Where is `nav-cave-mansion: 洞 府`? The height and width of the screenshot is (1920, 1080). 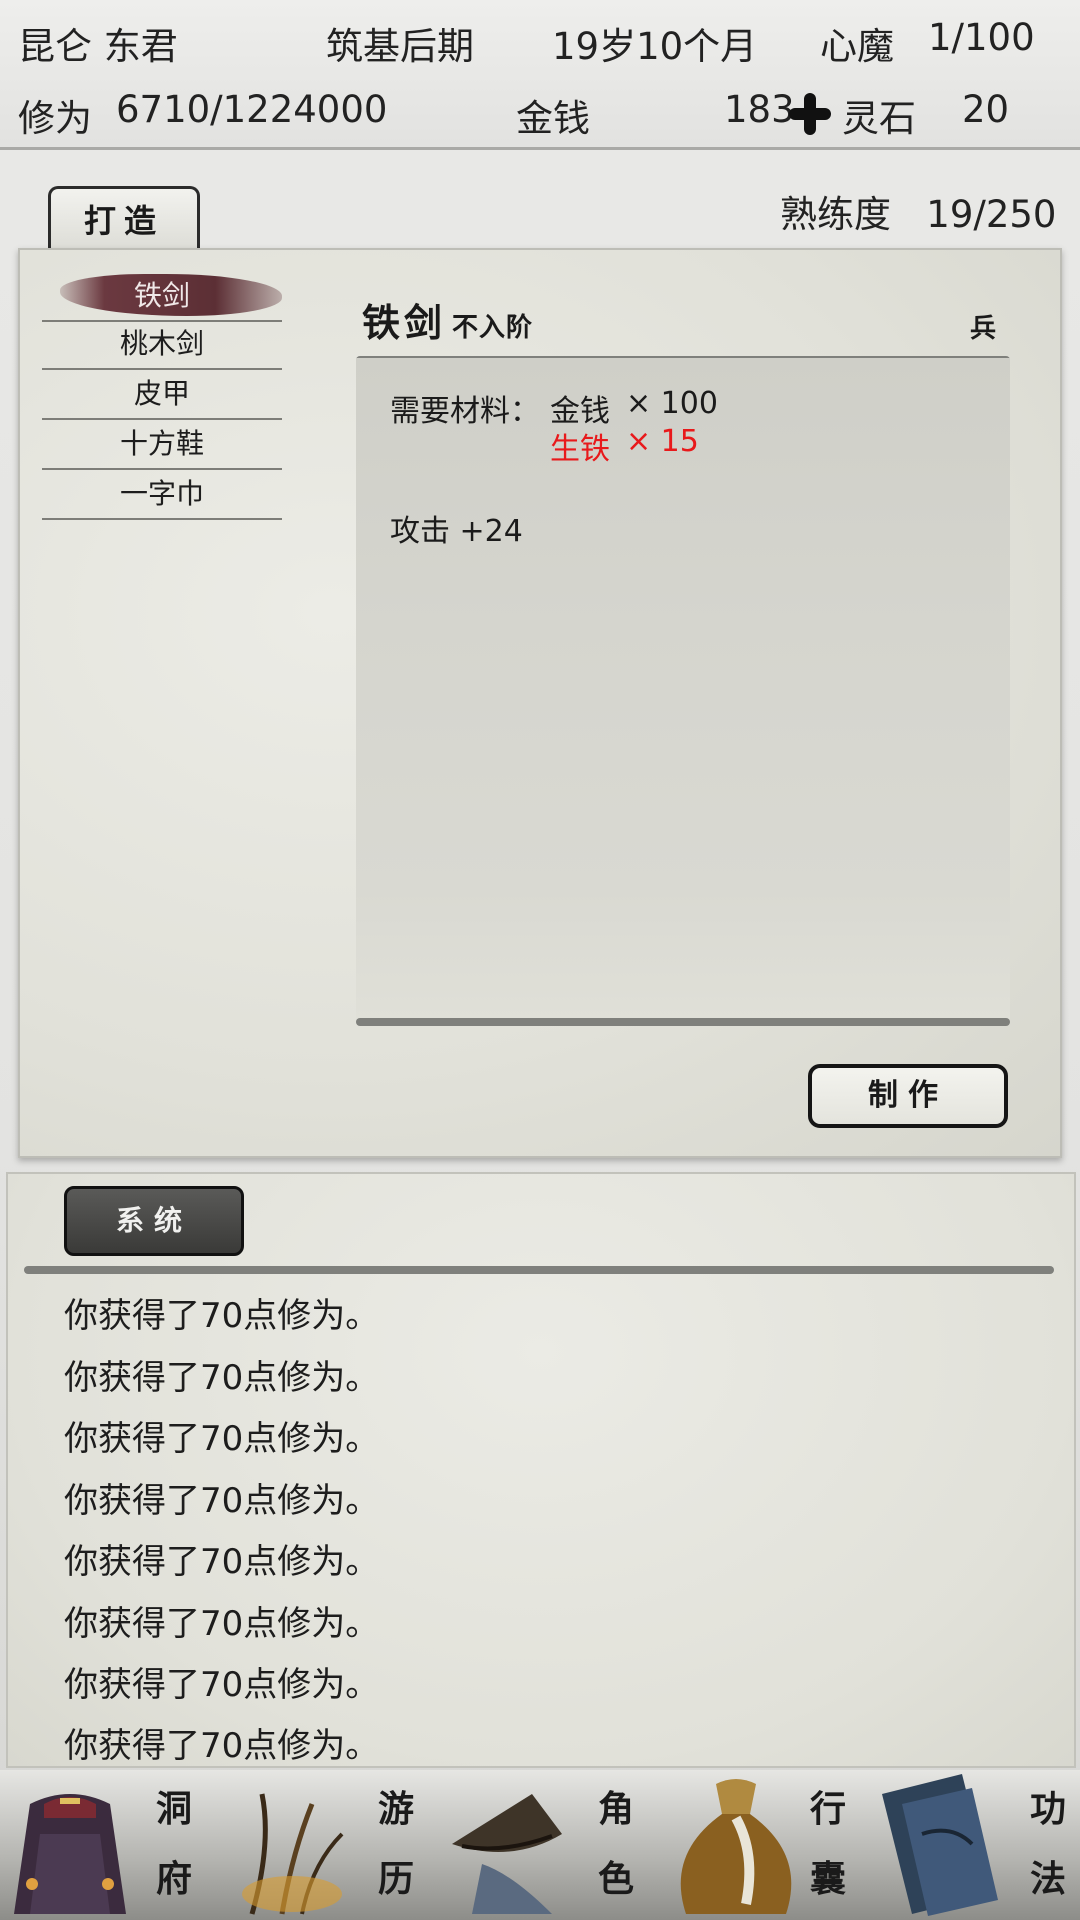
nav-cave-mansion: 洞 府 is located at coordinates (120, 1847).